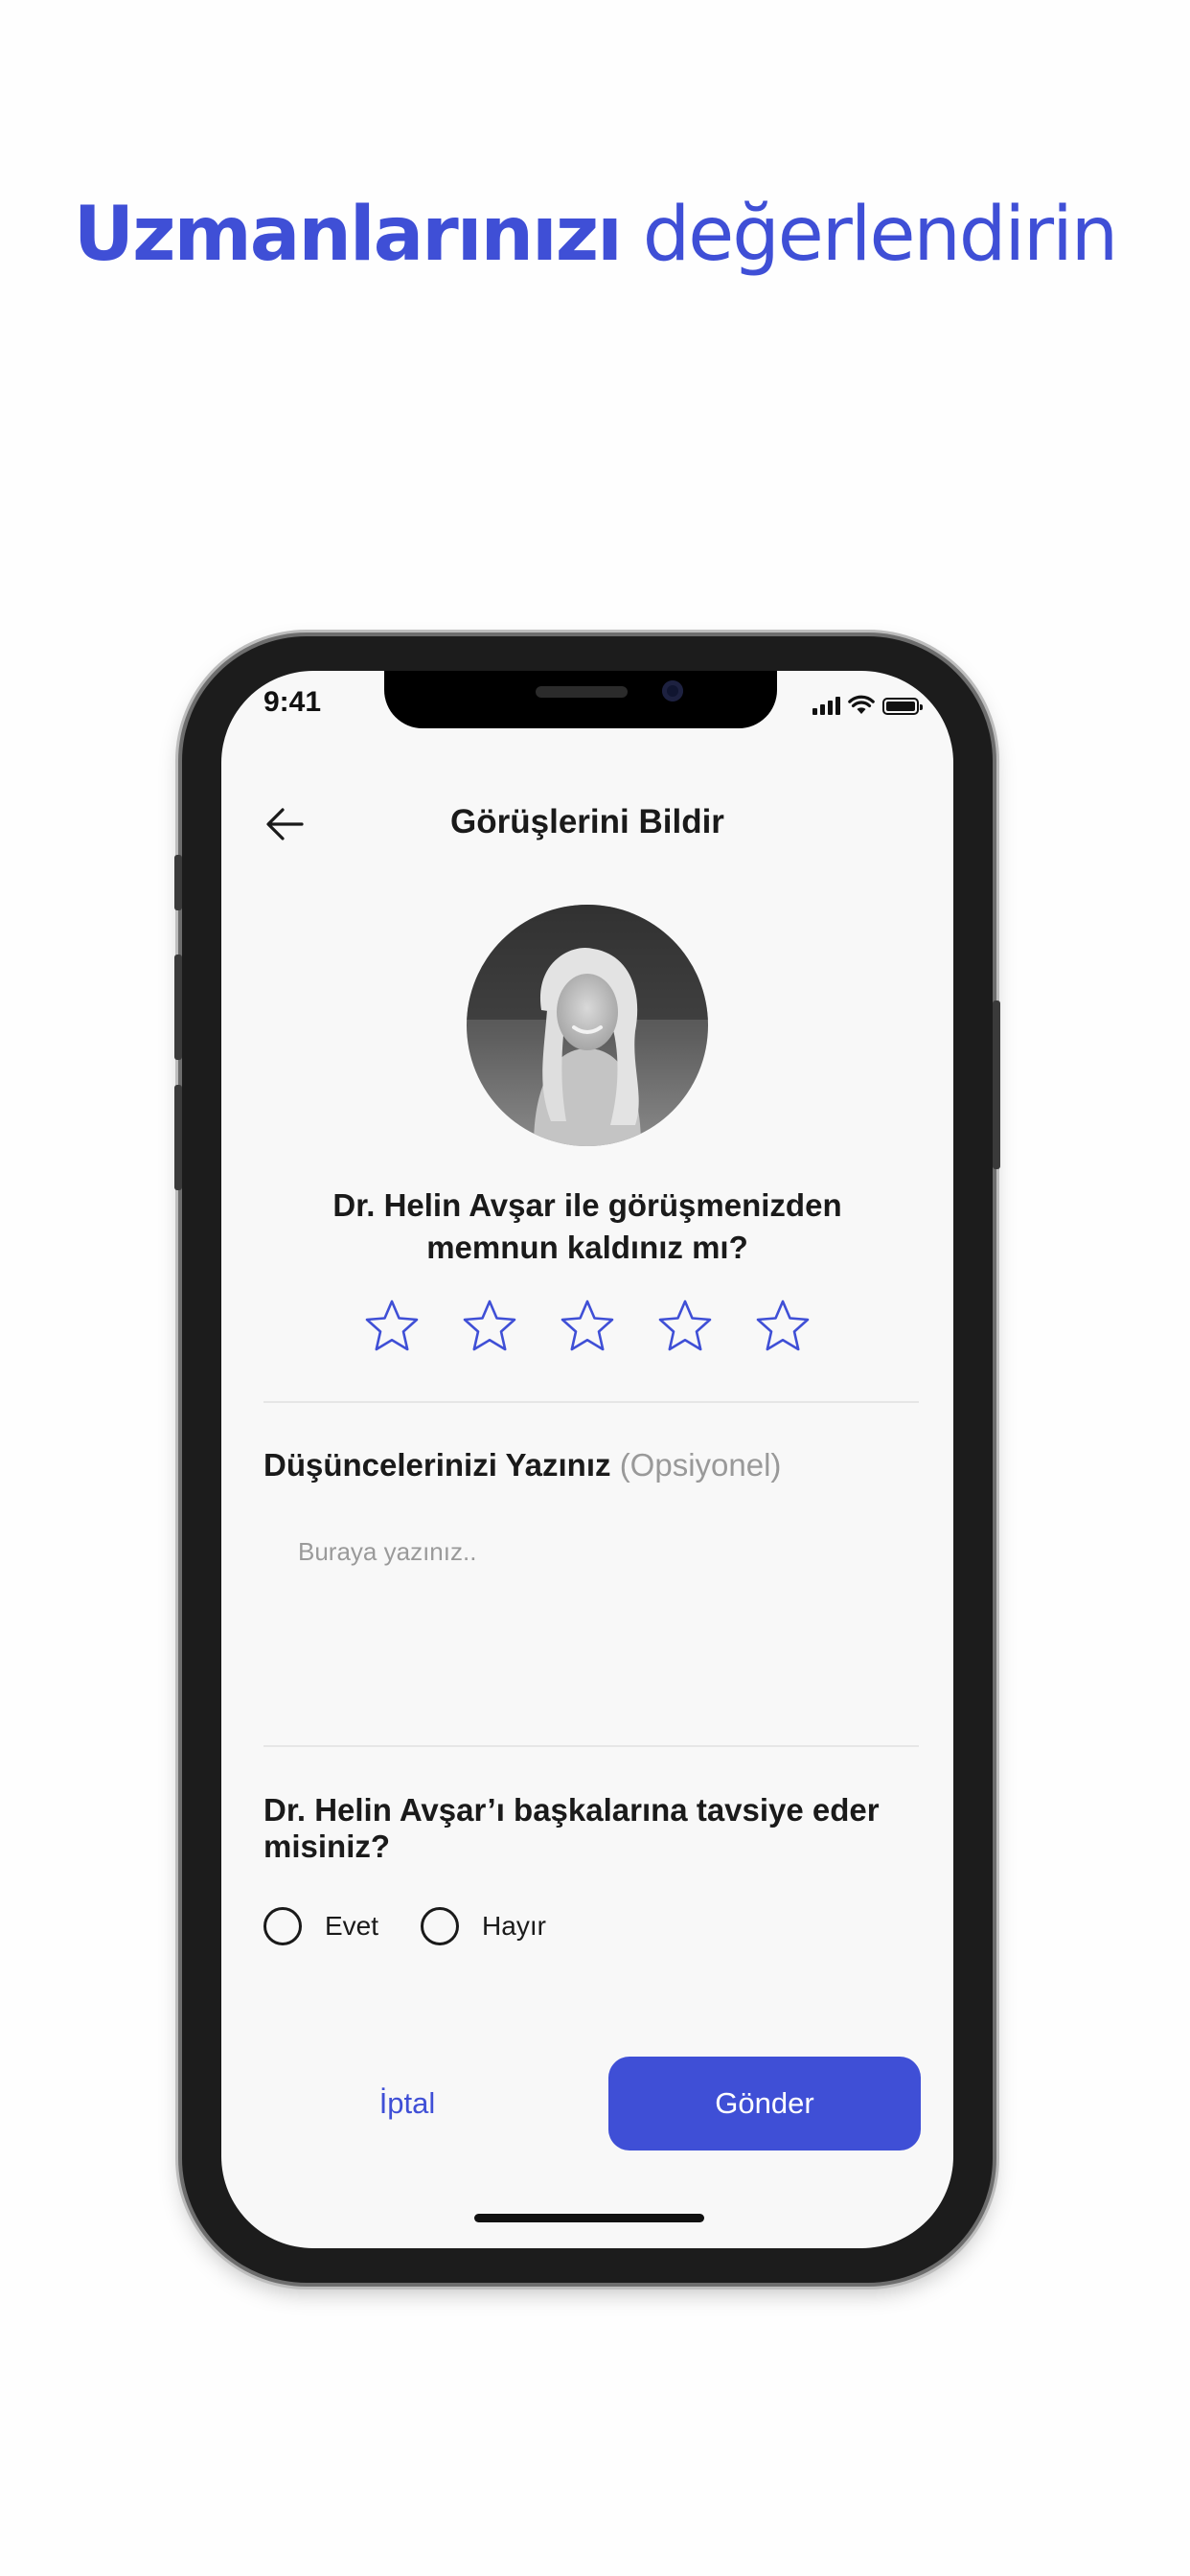  Describe the element at coordinates (587, 1247) in the screenshot. I see `rating-question-line2: memnun kaldınız mı?` at that location.